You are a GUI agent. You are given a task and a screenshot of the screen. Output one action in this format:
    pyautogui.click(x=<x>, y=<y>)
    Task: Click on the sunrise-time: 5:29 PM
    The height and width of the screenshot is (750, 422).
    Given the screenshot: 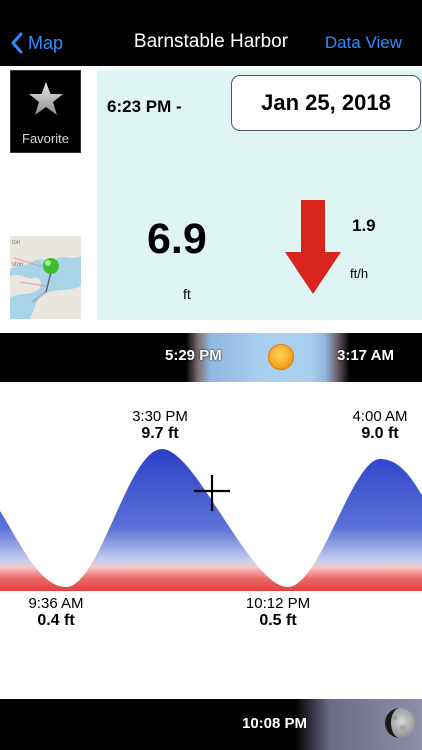 What is the action you would take?
    pyautogui.click(x=193, y=355)
    